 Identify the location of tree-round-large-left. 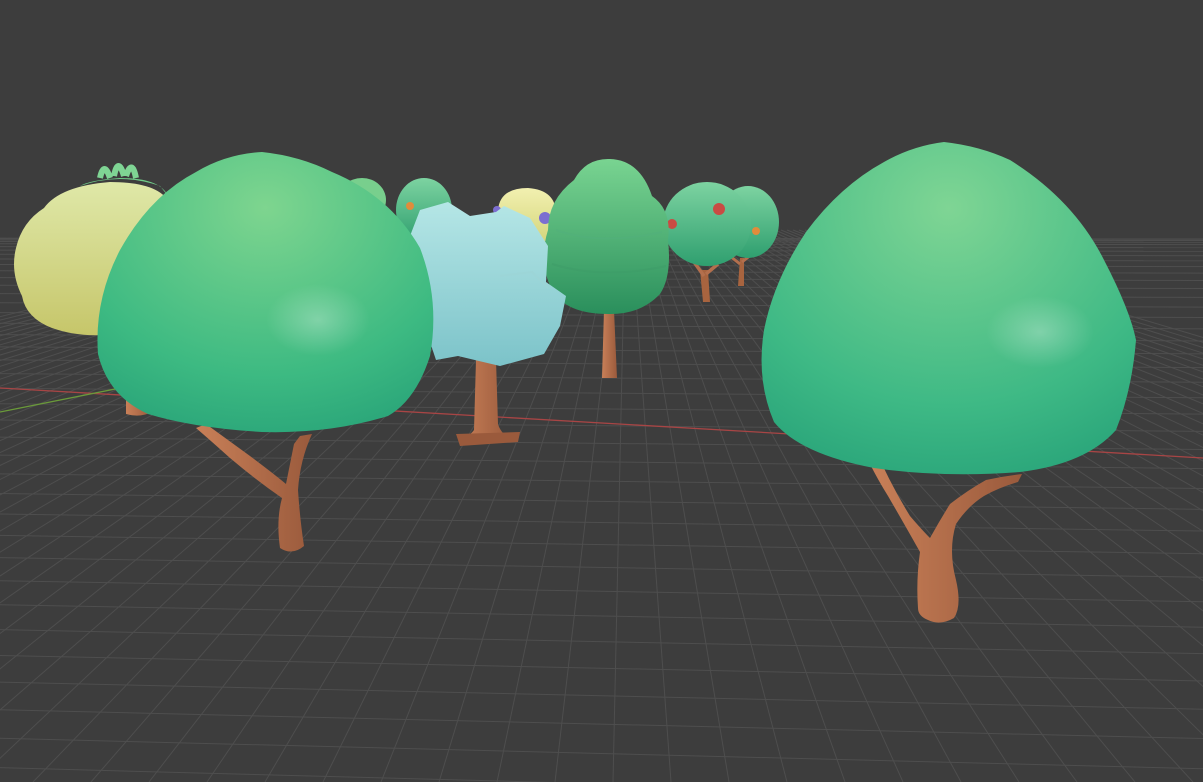
(265, 352).